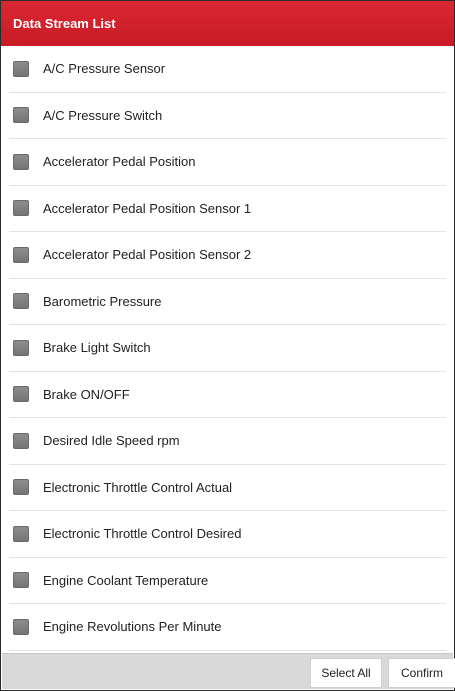  Describe the element at coordinates (421, 673) in the screenshot. I see `confirm-button: Confirm` at that location.